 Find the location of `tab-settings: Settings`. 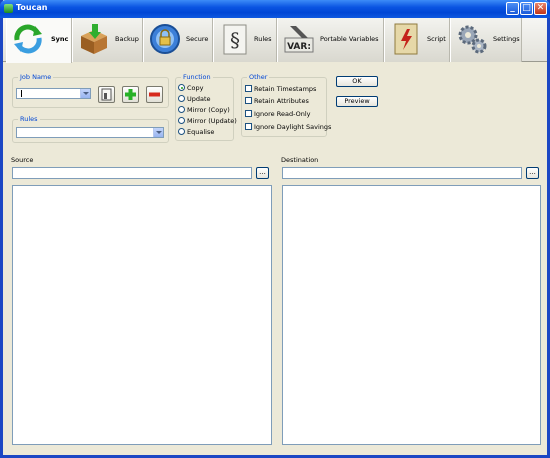

tab-settings: Settings is located at coordinates (486, 40).